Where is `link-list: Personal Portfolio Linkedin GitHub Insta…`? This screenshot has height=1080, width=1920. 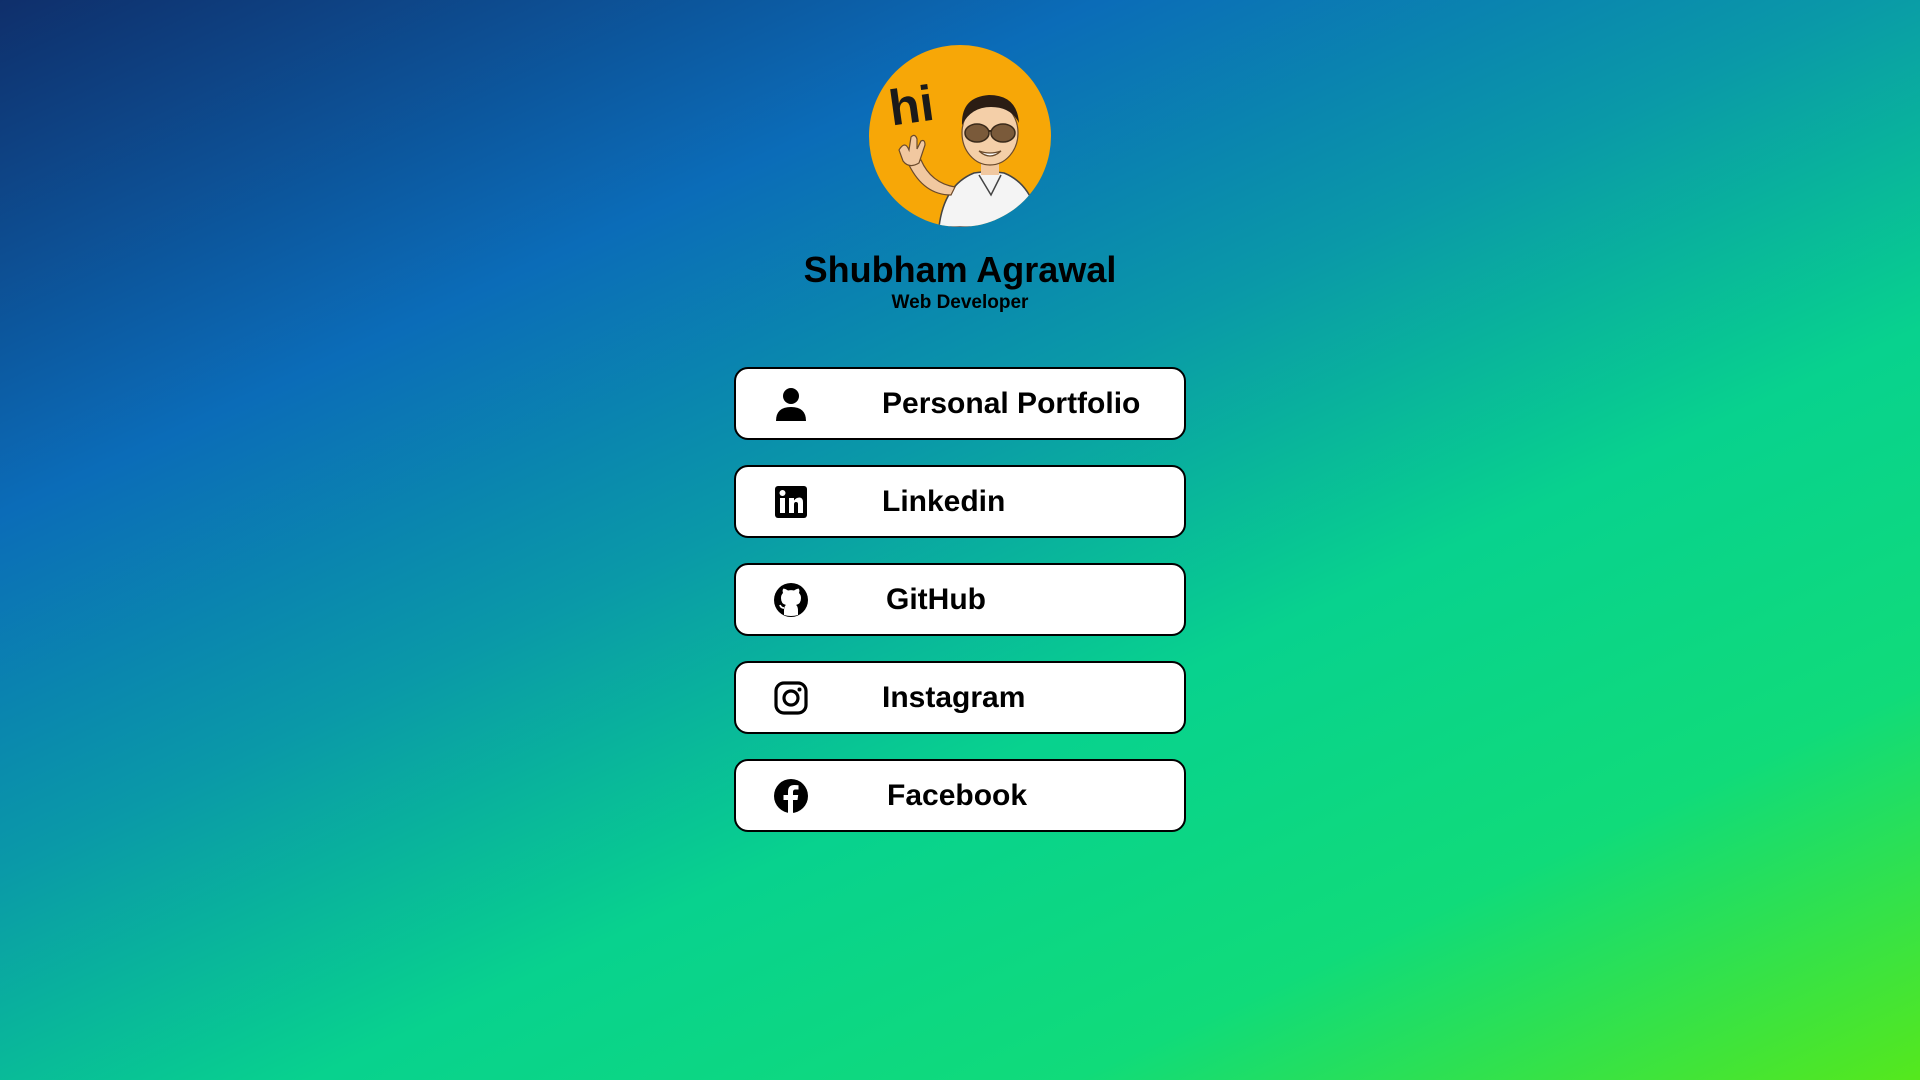
link-list: Personal Portfolio Linkedin GitHub Insta… is located at coordinates (960, 612).